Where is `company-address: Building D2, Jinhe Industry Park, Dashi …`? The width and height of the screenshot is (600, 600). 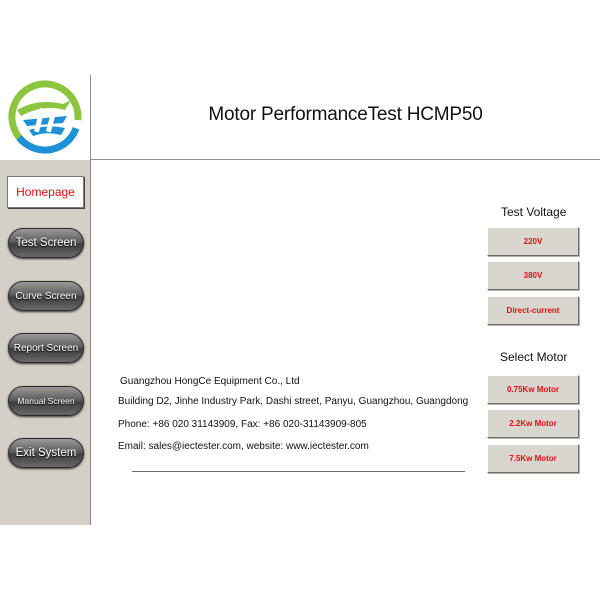
company-address: Building D2, Jinhe Industry Park, Dashi … is located at coordinates (293, 401).